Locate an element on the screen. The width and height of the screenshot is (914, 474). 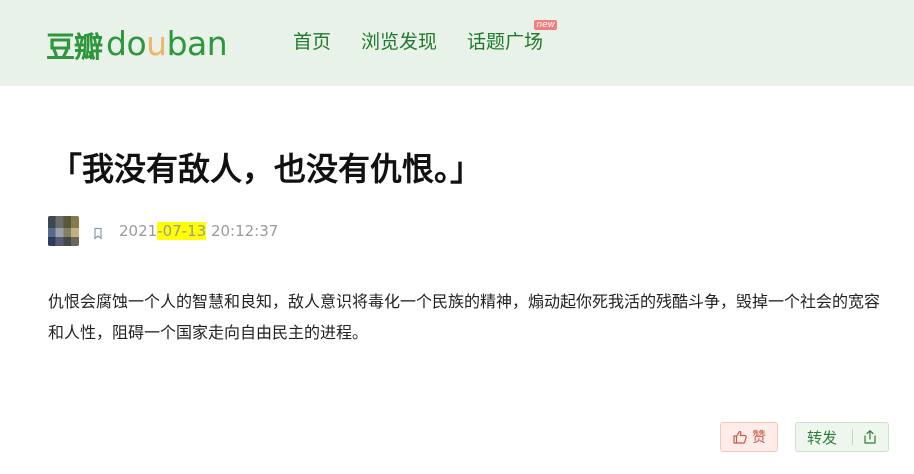
timestamp-time: 20:12:37 is located at coordinates (242, 231).